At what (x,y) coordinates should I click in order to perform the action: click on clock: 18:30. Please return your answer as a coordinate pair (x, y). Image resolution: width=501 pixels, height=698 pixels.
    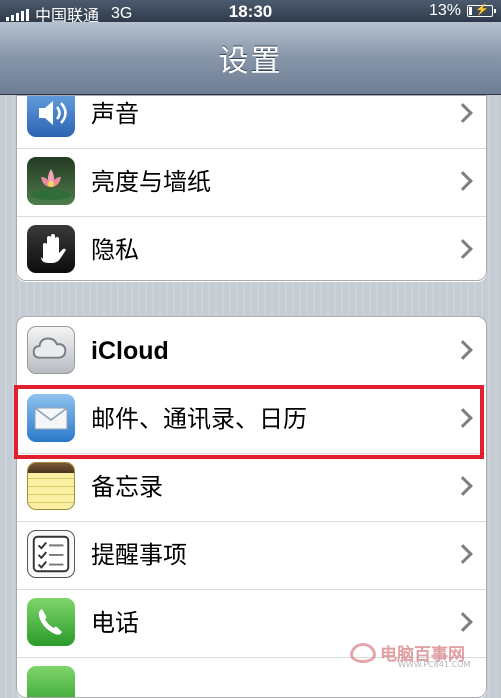
    Looking at the image, I should click on (250, 11).